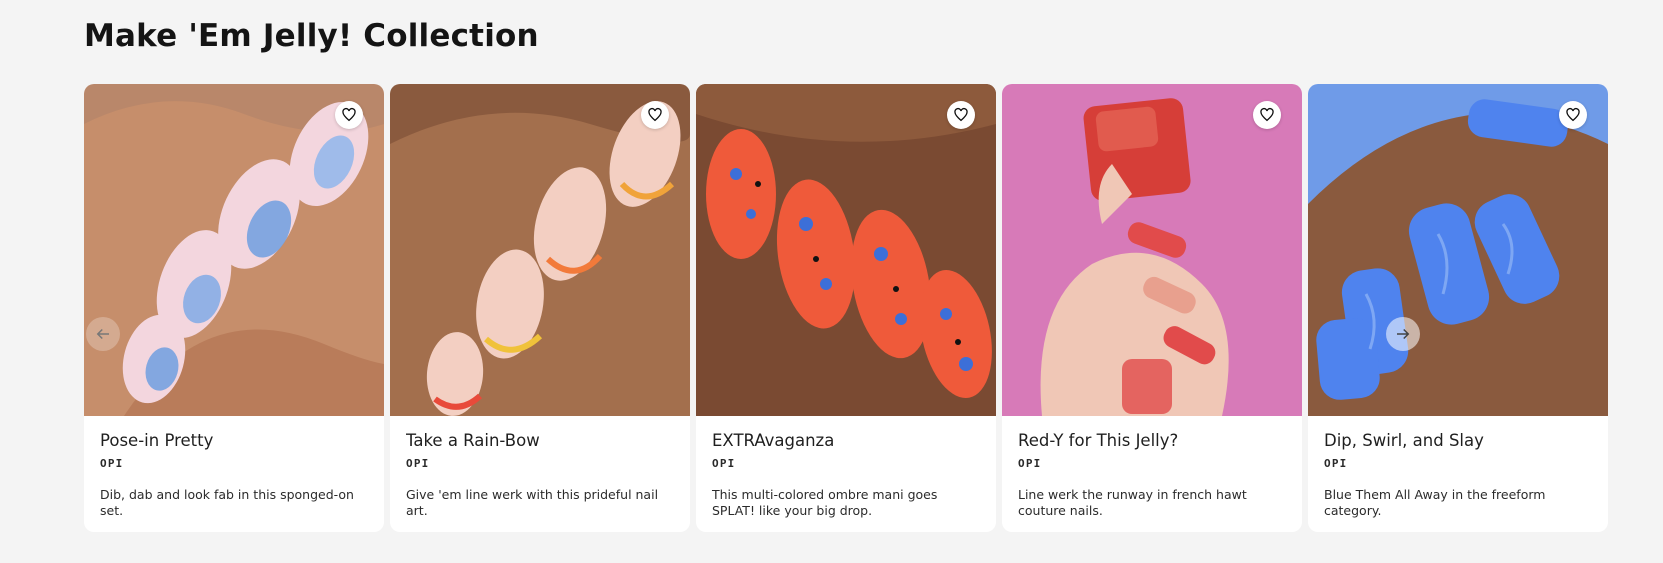 The width and height of the screenshot is (1663, 563). I want to click on carousel-next-button, so click(1403, 334).